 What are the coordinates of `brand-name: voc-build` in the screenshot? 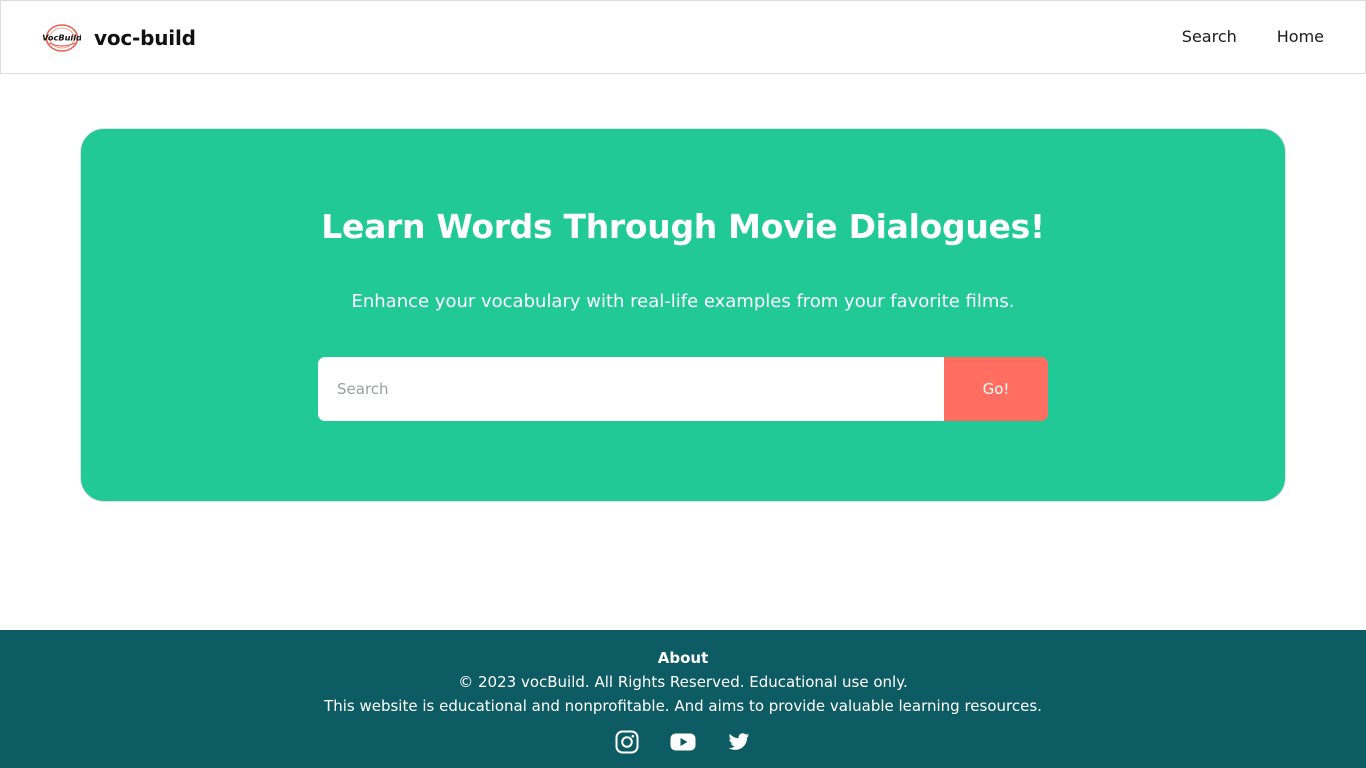 It's located at (145, 38).